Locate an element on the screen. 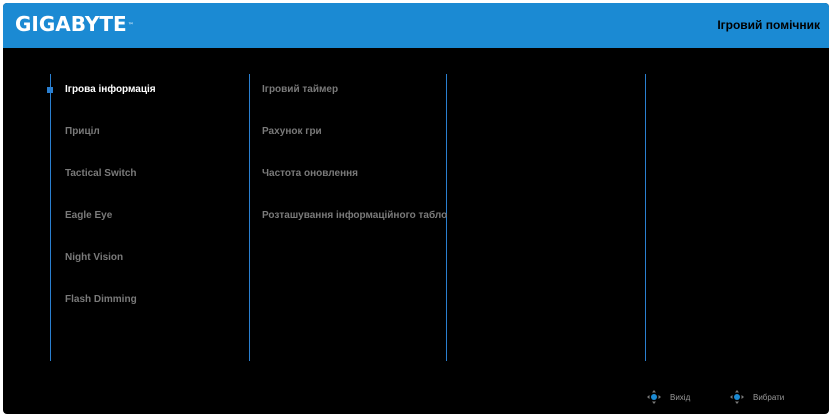 The height and width of the screenshot is (420, 832). select-hint: Вибрати is located at coordinates (756, 397).